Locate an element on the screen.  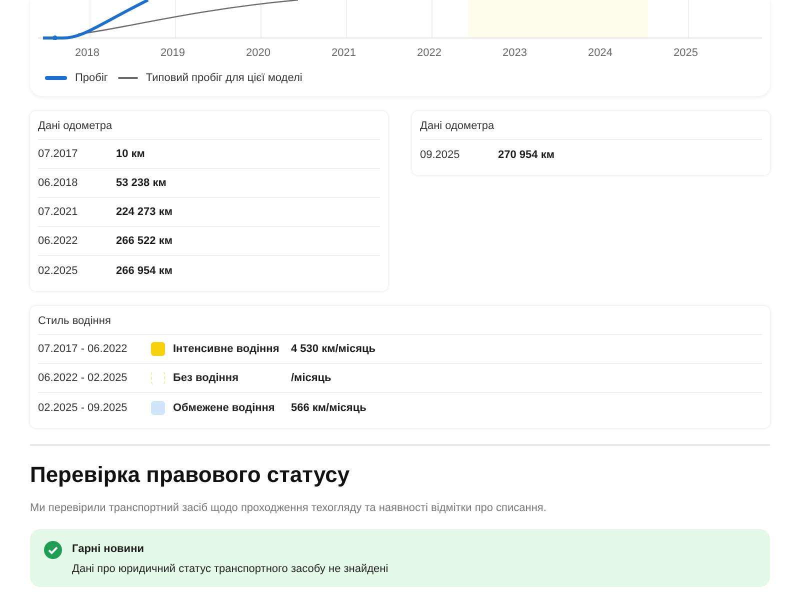
odometer-value: 224 273 км is located at coordinates (144, 212).